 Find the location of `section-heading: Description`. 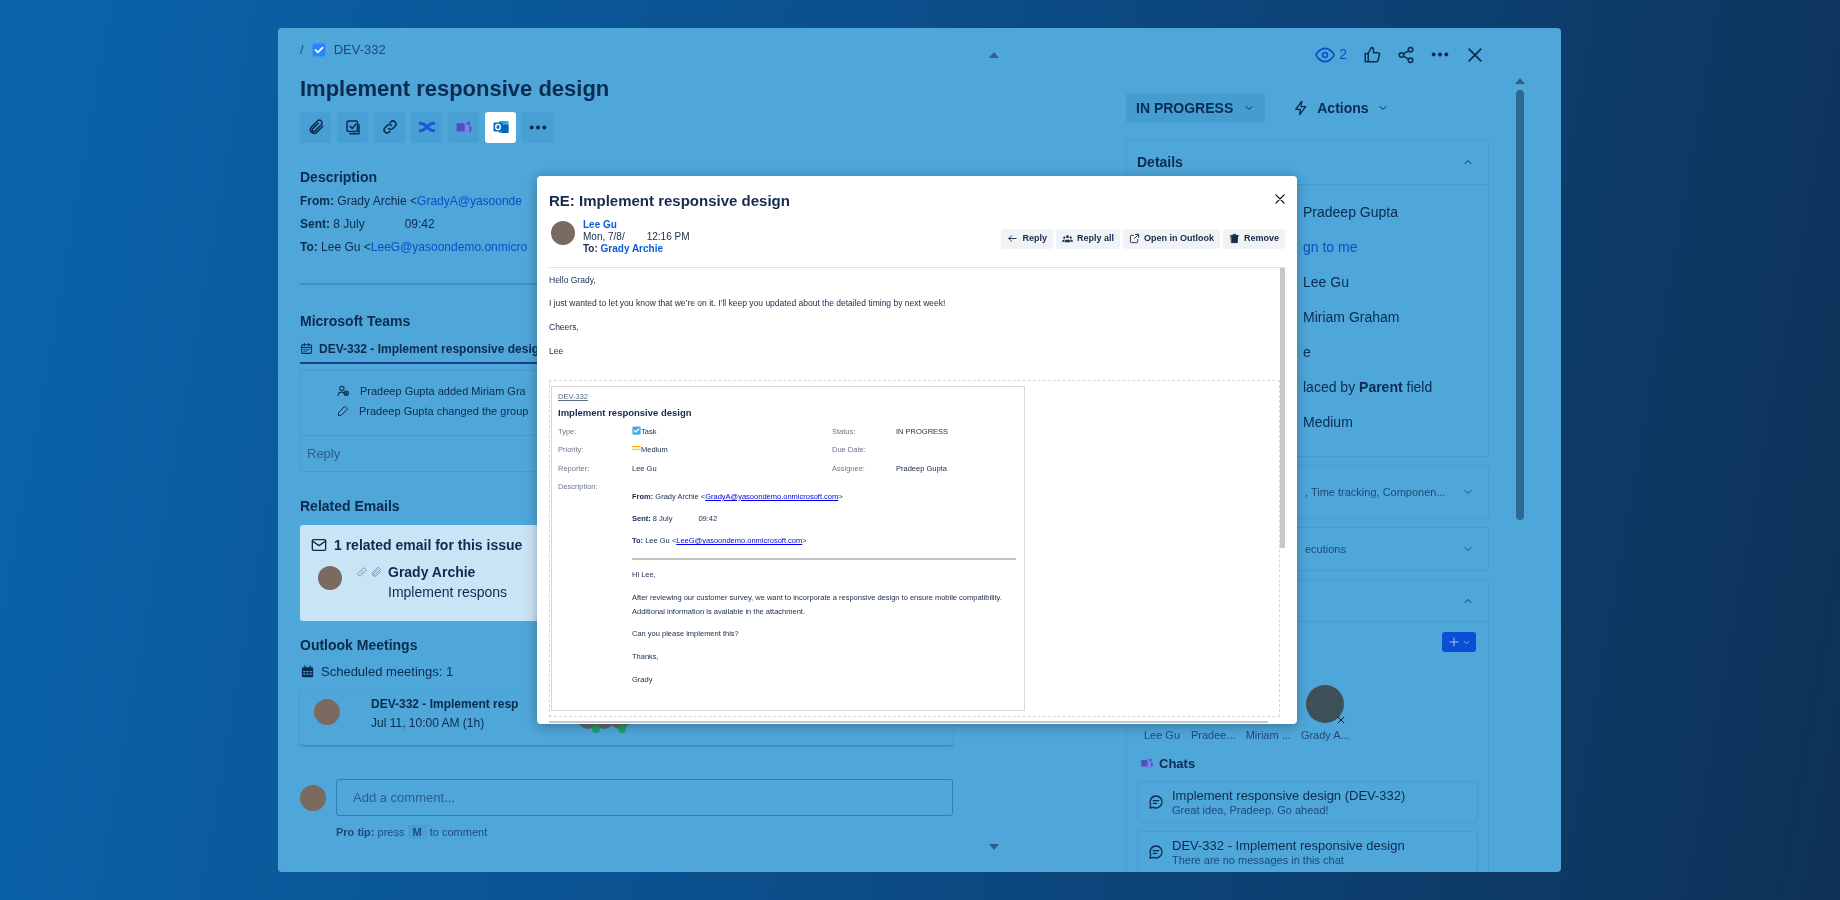

section-heading: Description is located at coordinates (338, 177).